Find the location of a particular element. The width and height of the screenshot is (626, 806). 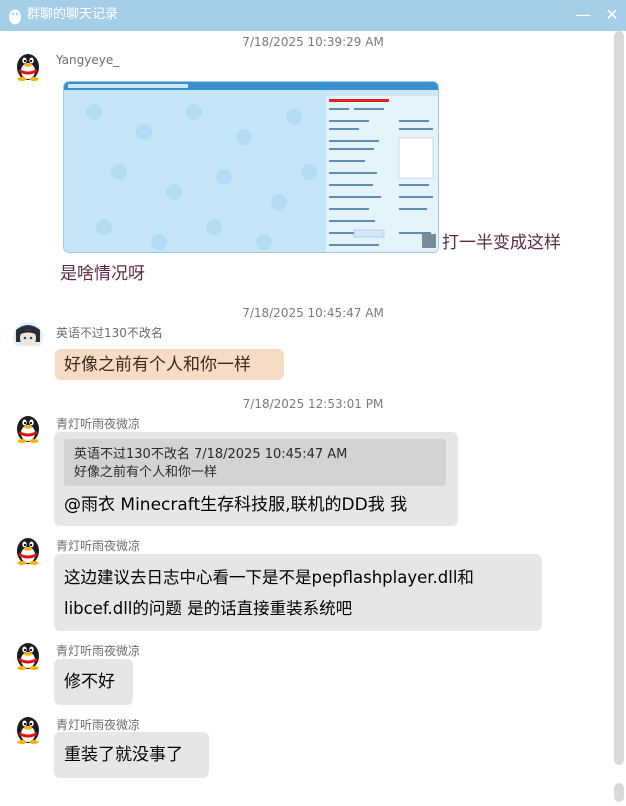

game-window-thumbnail is located at coordinates (251, 167).